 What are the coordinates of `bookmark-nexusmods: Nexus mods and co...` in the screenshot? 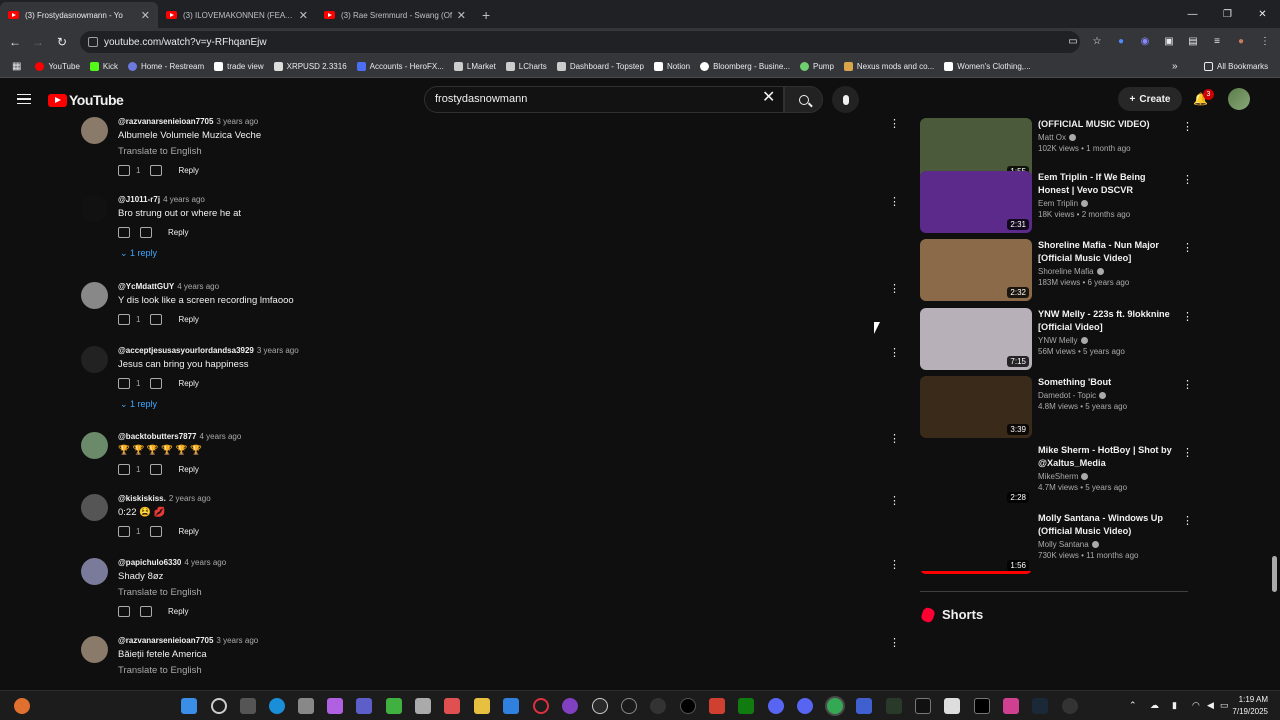 It's located at (888, 66).